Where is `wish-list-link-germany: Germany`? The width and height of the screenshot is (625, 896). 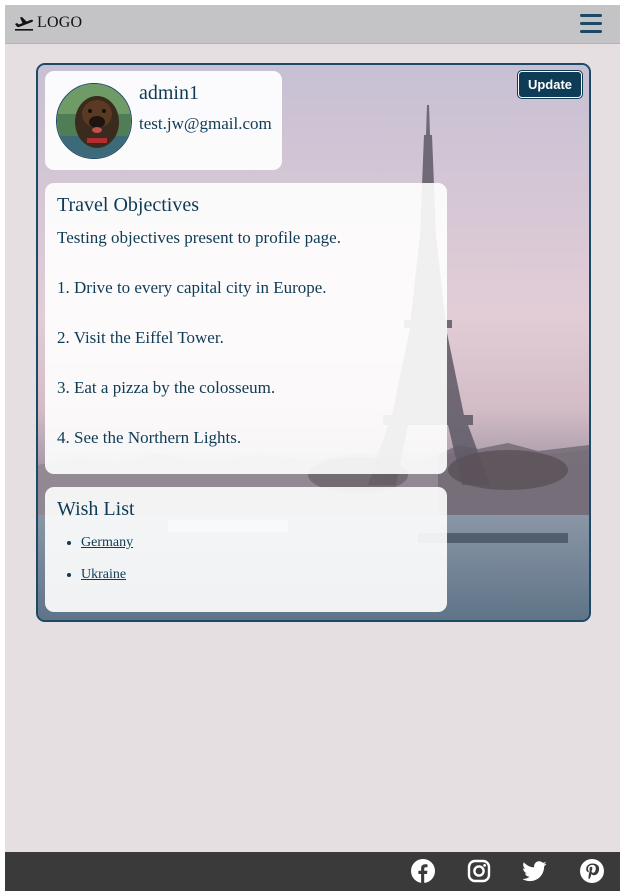
wish-list-link-germany: Germany is located at coordinates (107, 542).